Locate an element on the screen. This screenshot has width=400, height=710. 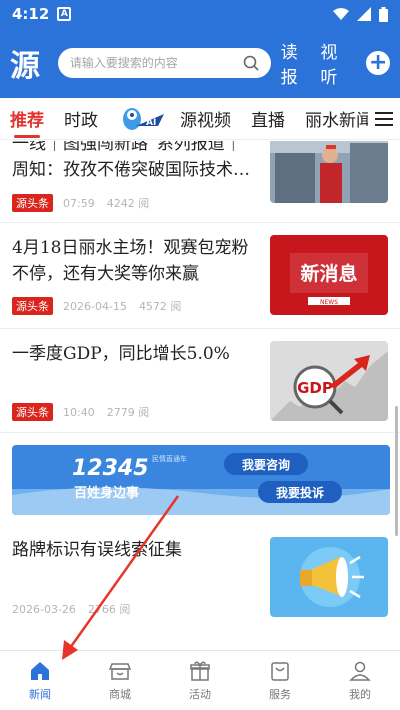
signal-icon is located at coordinates (364, 14).